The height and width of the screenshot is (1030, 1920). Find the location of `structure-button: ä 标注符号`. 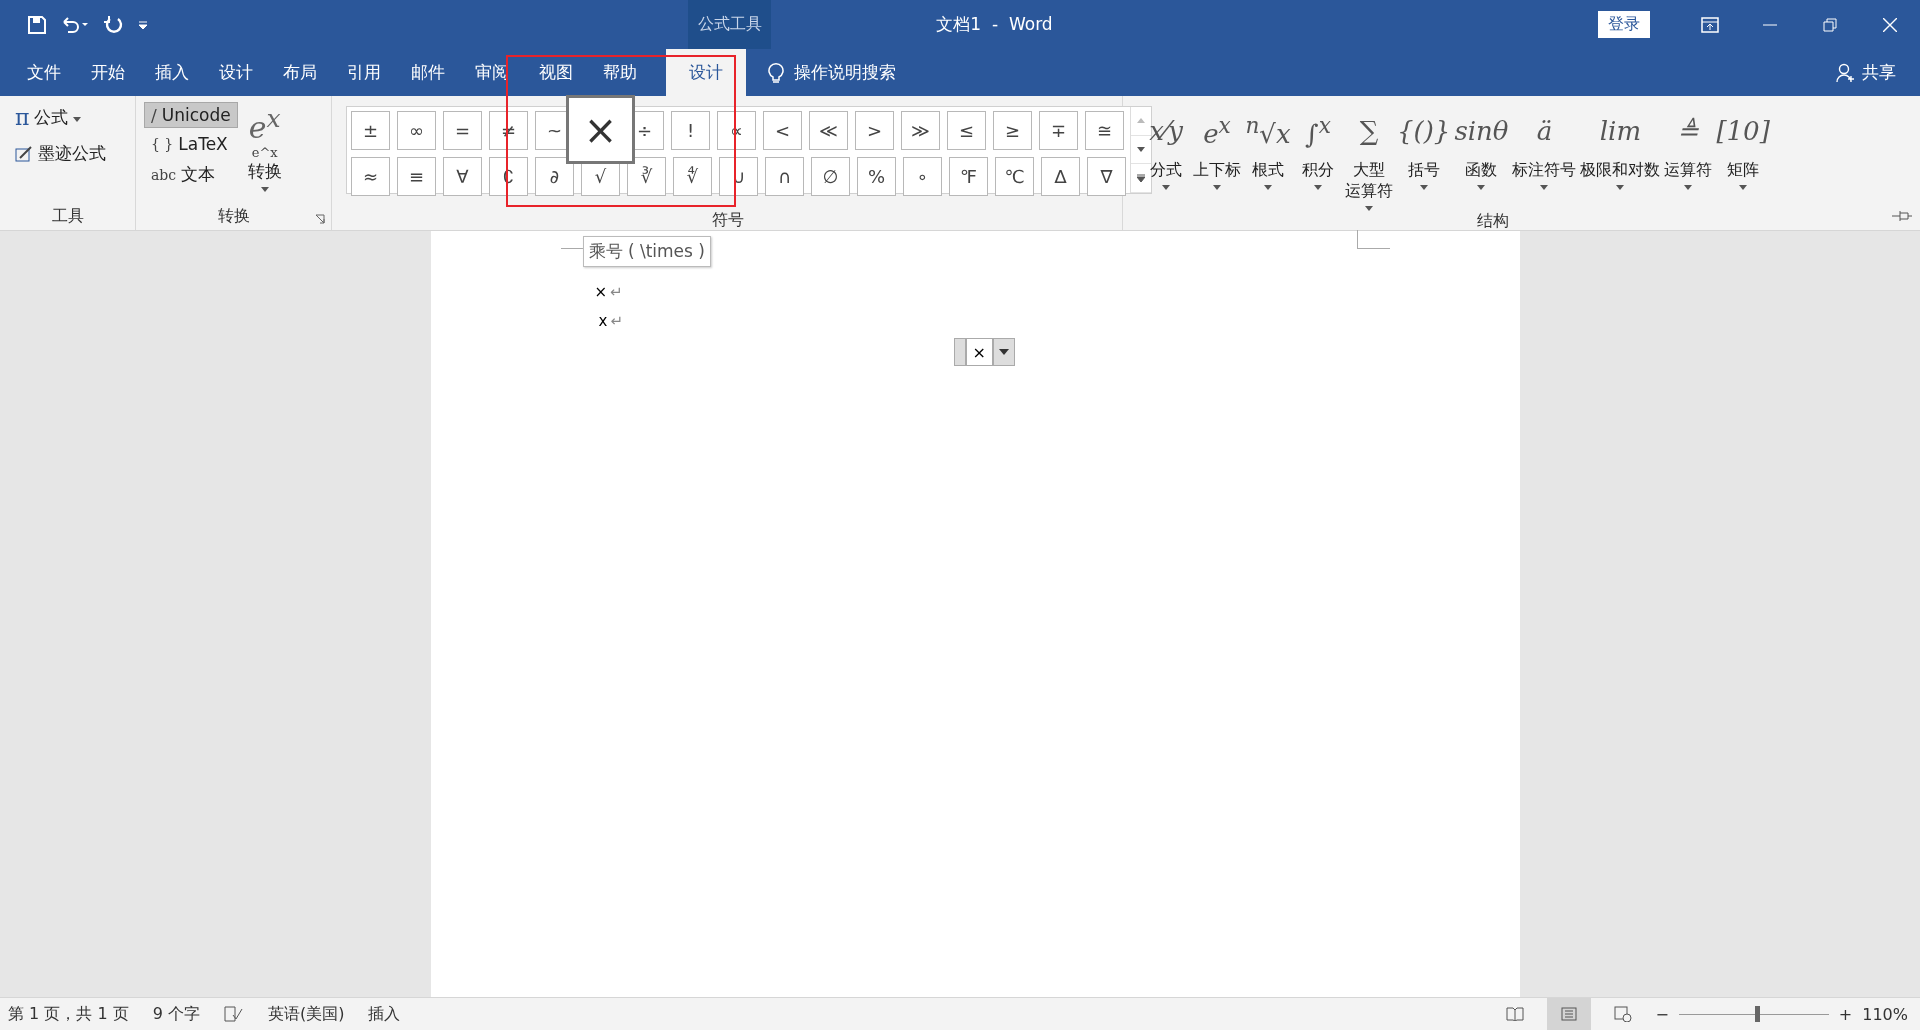

structure-button: ä 标注符号 is located at coordinates (1544, 156).